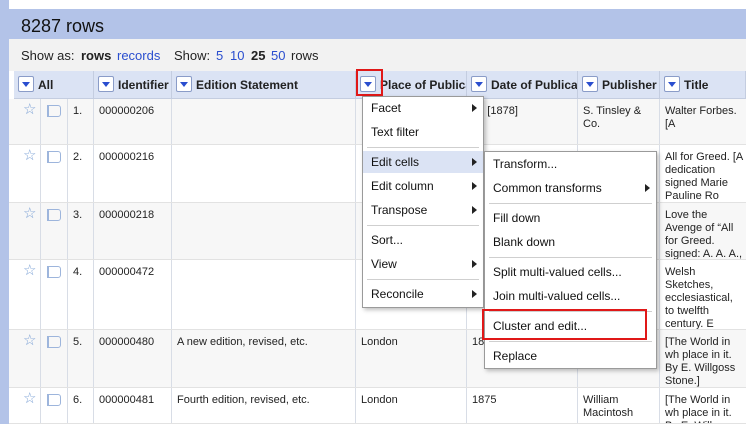  Describe the element at coordinates (524, 242) in the screenshot. I see `menu-item-label: Blank down` at that location.